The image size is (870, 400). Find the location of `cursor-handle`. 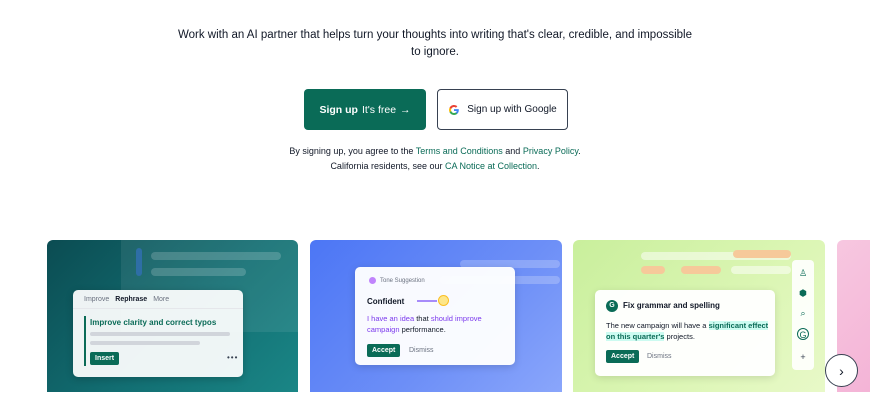

cursor-handle is located at coordinates (139, 262).